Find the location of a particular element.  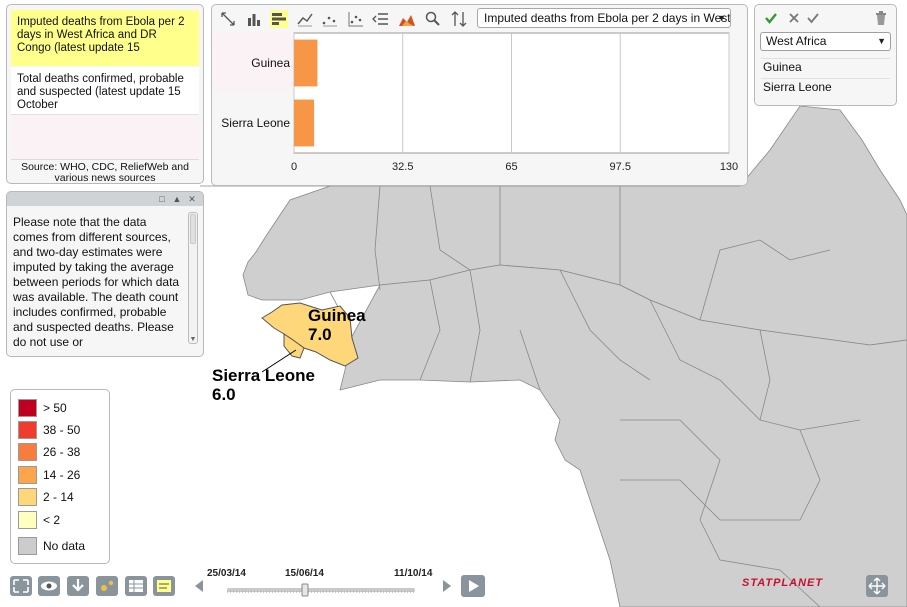

notes-titlebar: □ ▲ ✕ is located at coordinates (105, 199).